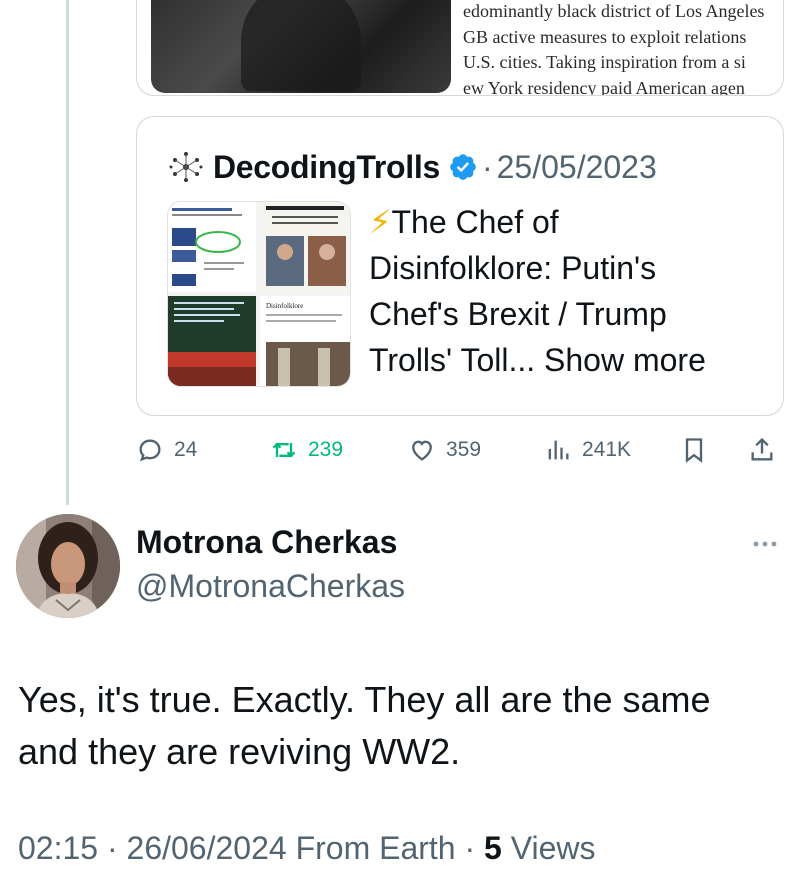 This screenshot has height=881, width=800. I want to click on avatar, so click(68, 566).